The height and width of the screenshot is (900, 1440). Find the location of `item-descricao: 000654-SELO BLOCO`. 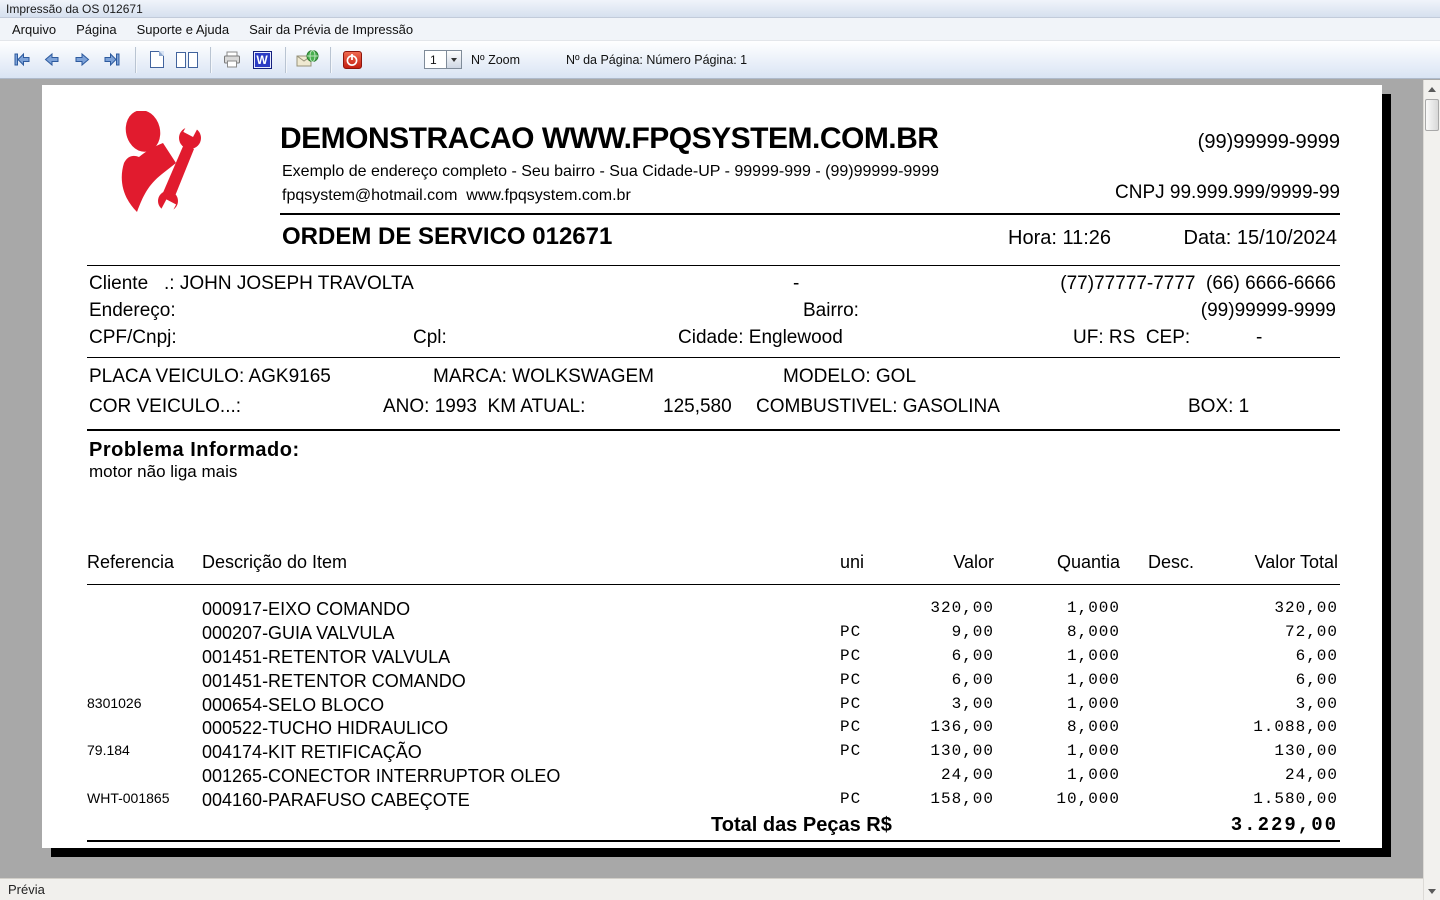

item-descricao: 000654-SELO BLOCO is located at coordinates (293, 704).